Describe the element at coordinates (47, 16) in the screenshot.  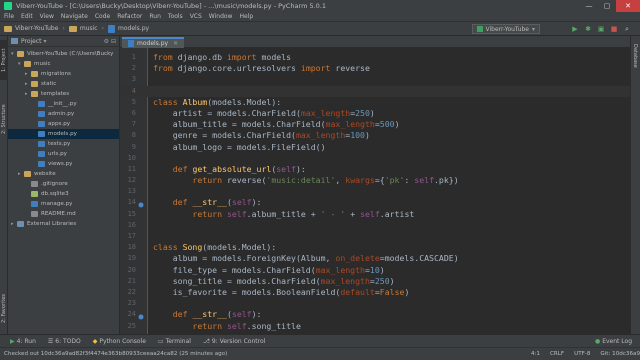
I see `menu-view: View` at that location.